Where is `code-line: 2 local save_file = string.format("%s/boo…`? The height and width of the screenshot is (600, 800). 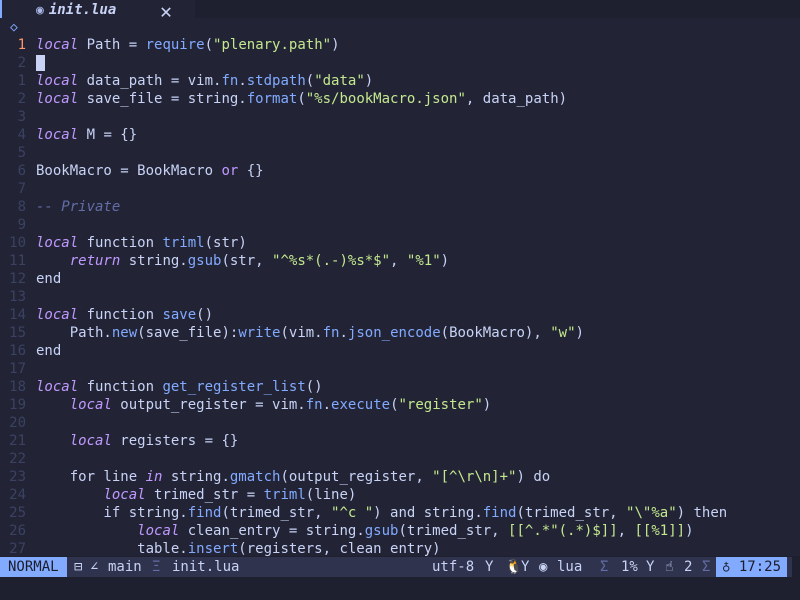 code-line: 2 local save_file = string.format("%s/boo… is located at coordinates (284, 99).